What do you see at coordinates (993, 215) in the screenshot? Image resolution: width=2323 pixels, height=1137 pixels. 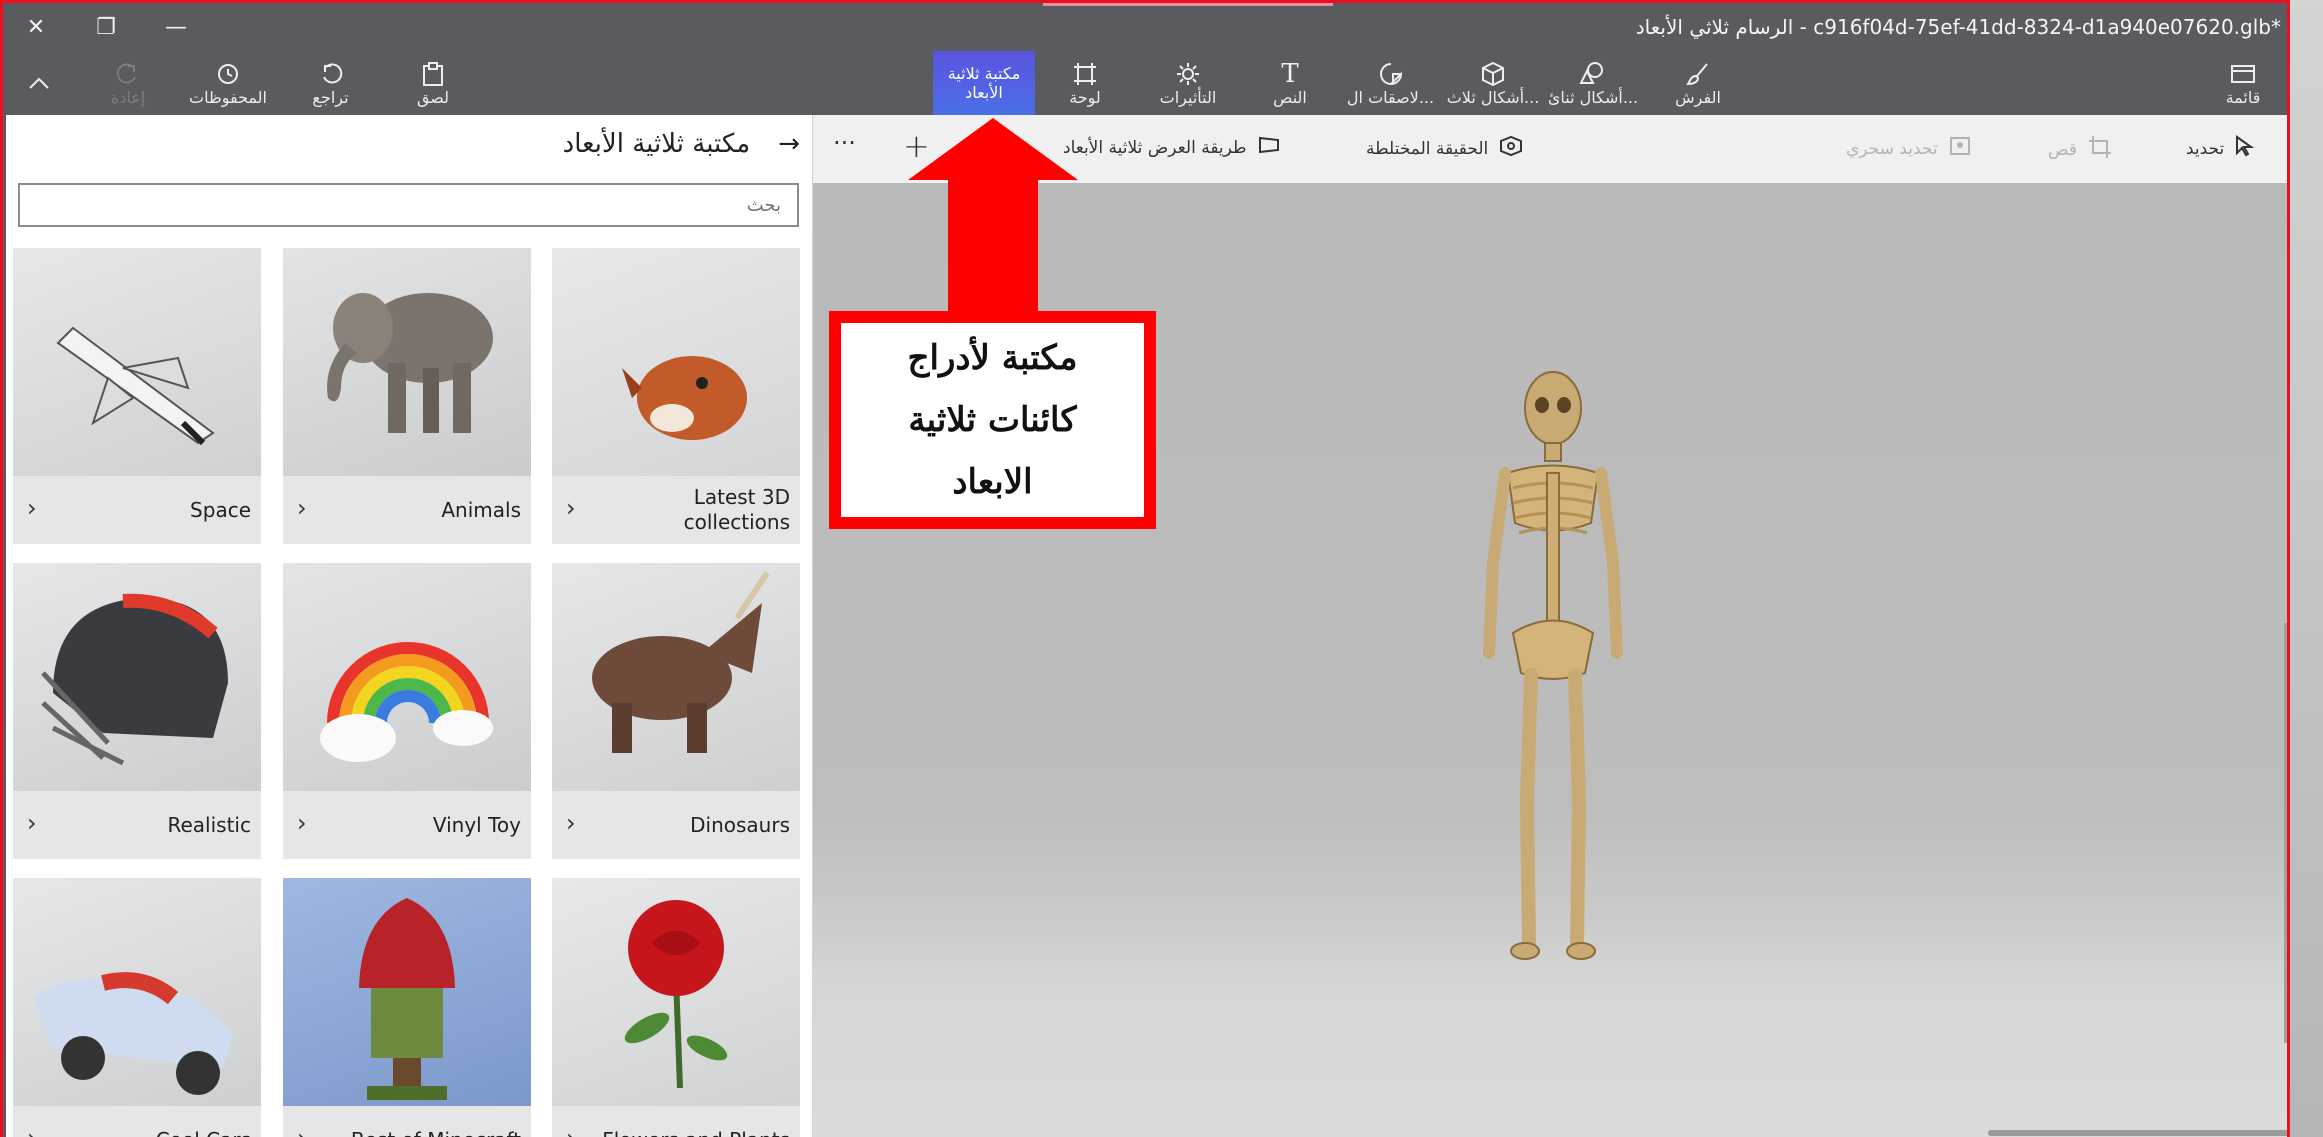 I see `annotation-arrow-icon` at bounding box center [993, 215].